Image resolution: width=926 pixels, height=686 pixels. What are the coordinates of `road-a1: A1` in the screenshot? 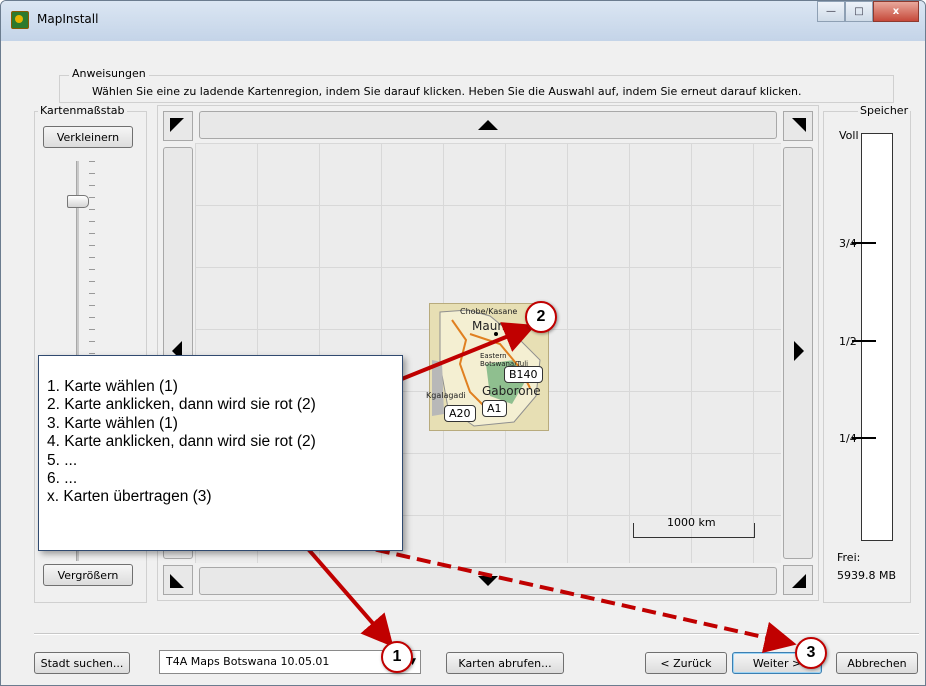 It's located at (494, 408).